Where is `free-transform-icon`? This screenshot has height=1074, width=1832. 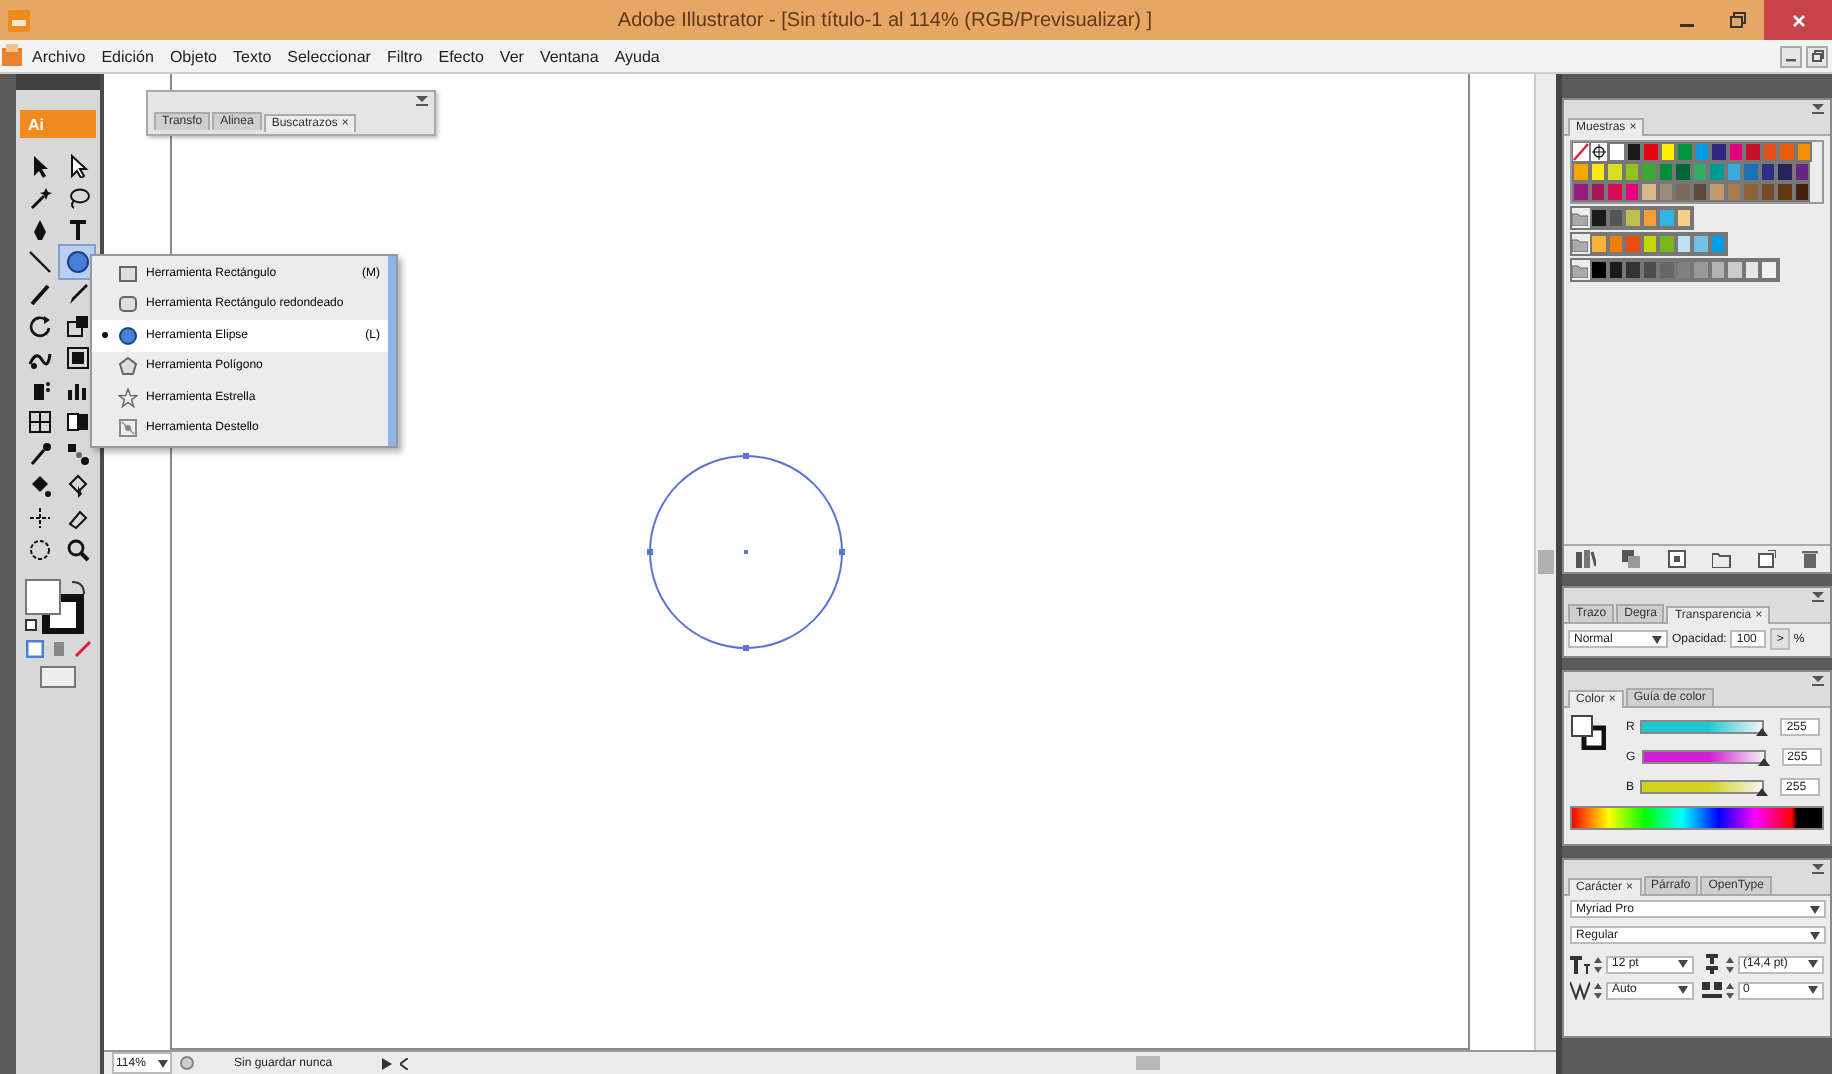
free-transform-icon is located at coordinates (77, 358).